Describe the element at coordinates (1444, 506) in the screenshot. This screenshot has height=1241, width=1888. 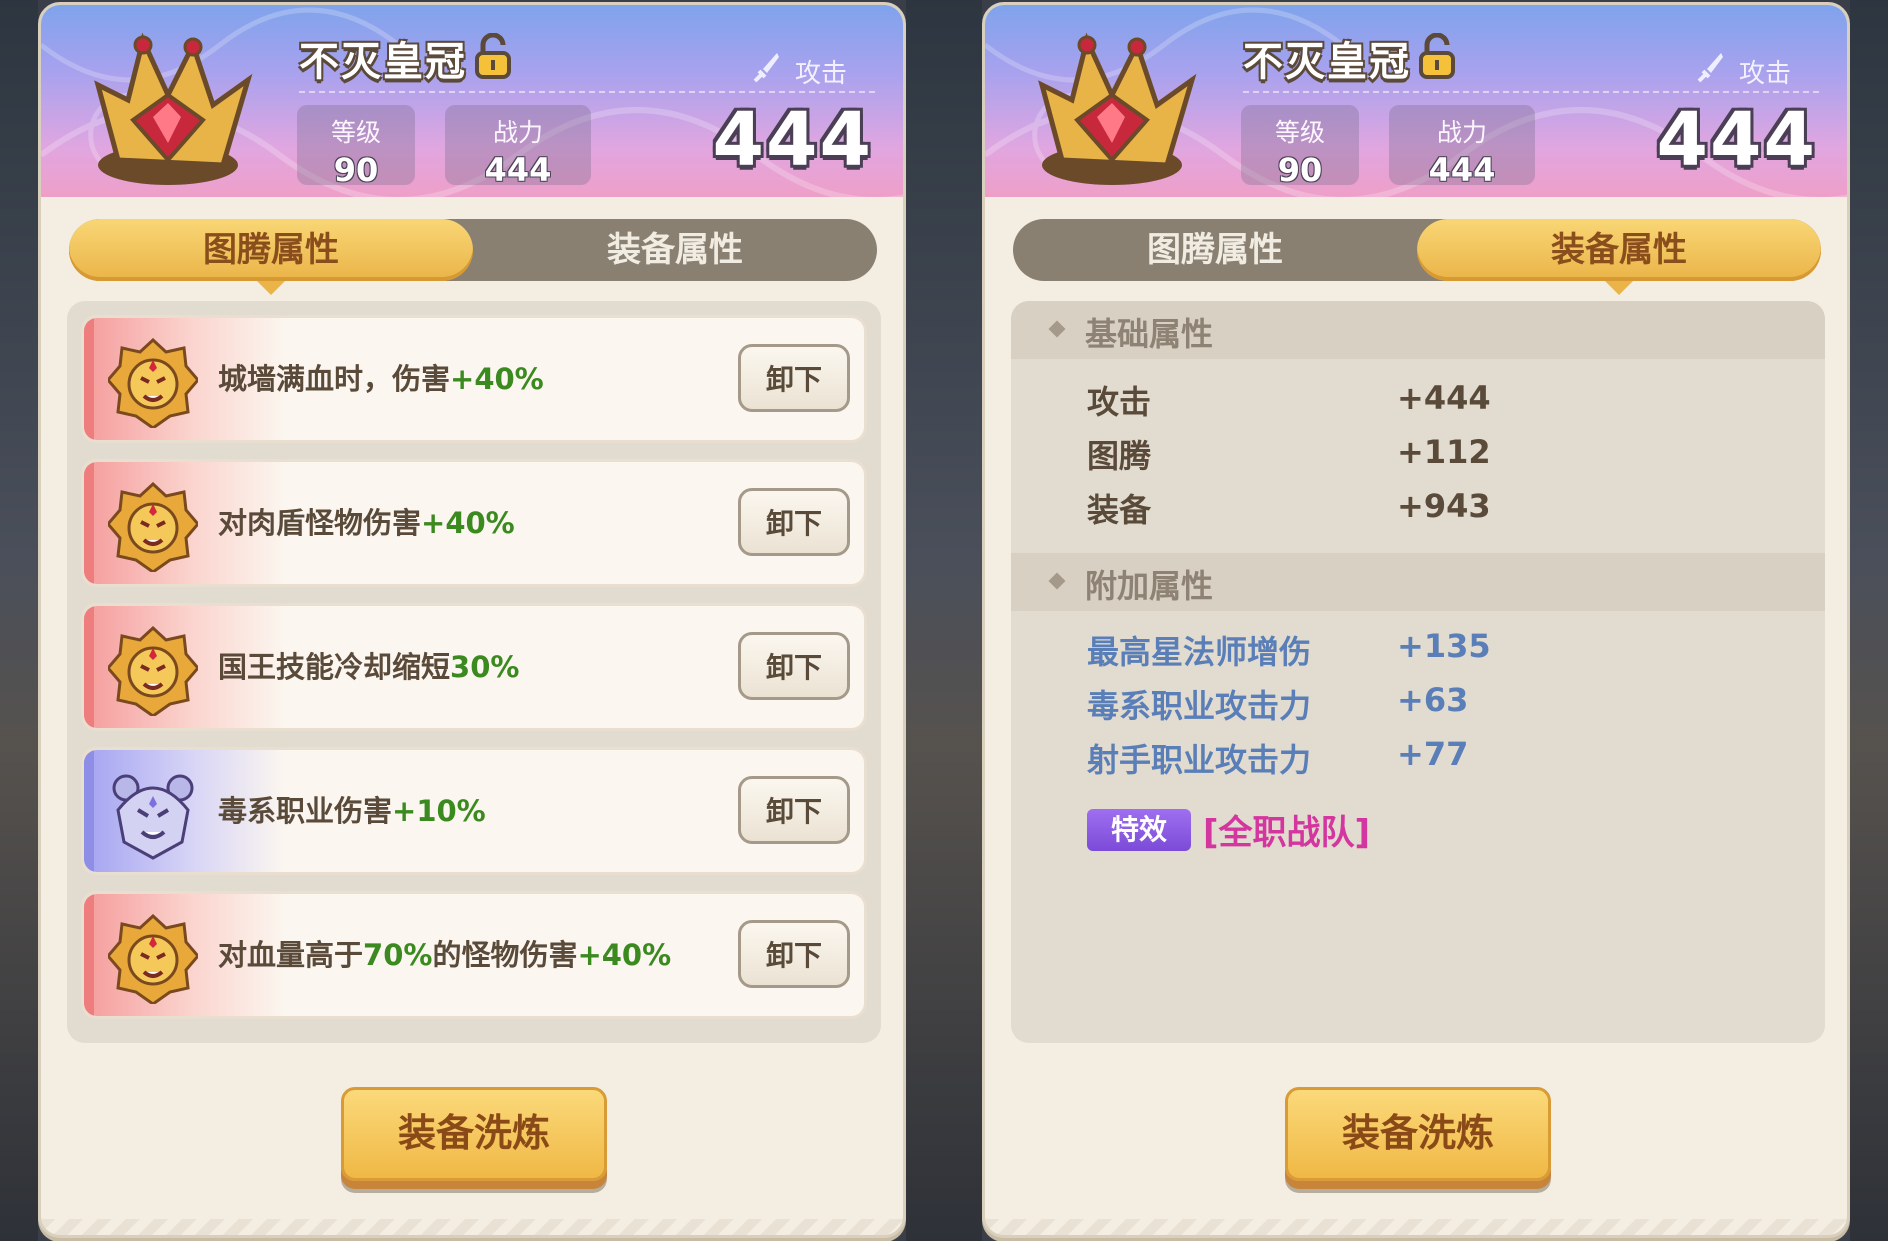
I see `attr-value: +943` at that location.